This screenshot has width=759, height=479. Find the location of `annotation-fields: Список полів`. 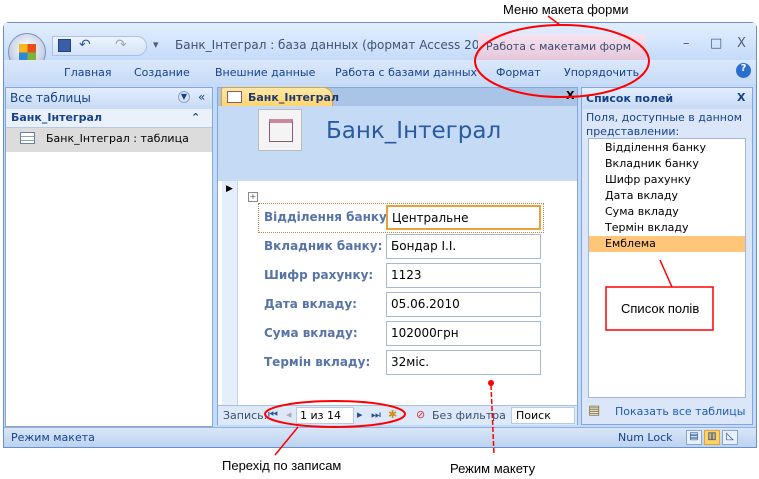

annotation-fields: Список полів is located at coordinates (660, 308).